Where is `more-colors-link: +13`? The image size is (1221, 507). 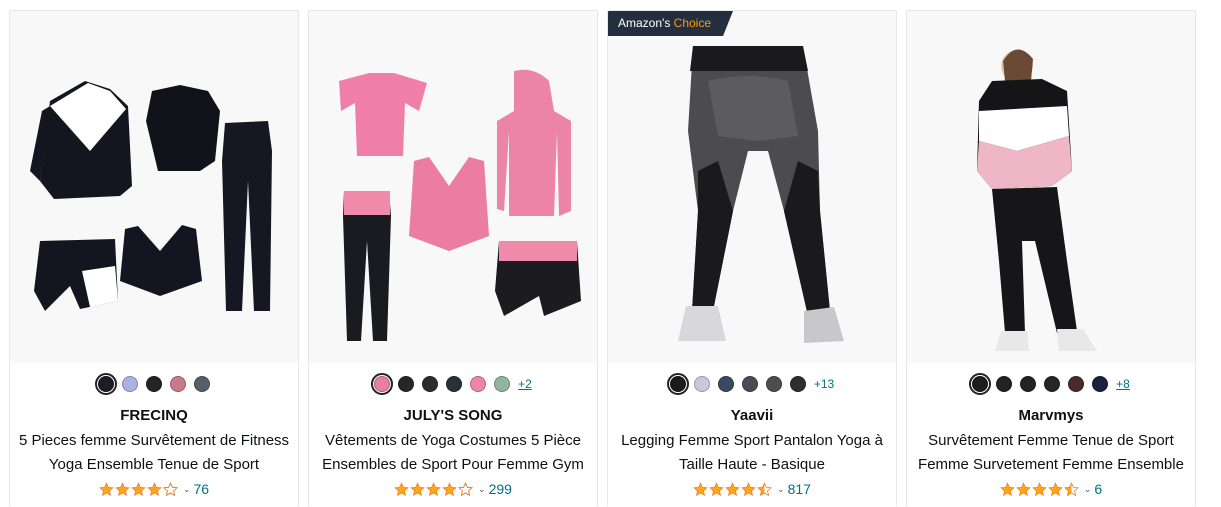
more-colors-link: +13 is located at coordinates (824, 384).